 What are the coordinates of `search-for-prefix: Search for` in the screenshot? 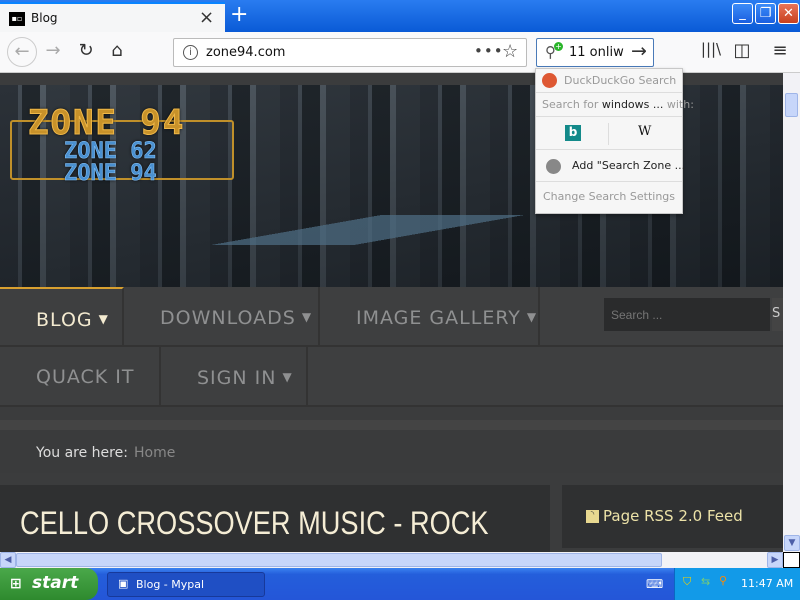 It's located at (572, 104).